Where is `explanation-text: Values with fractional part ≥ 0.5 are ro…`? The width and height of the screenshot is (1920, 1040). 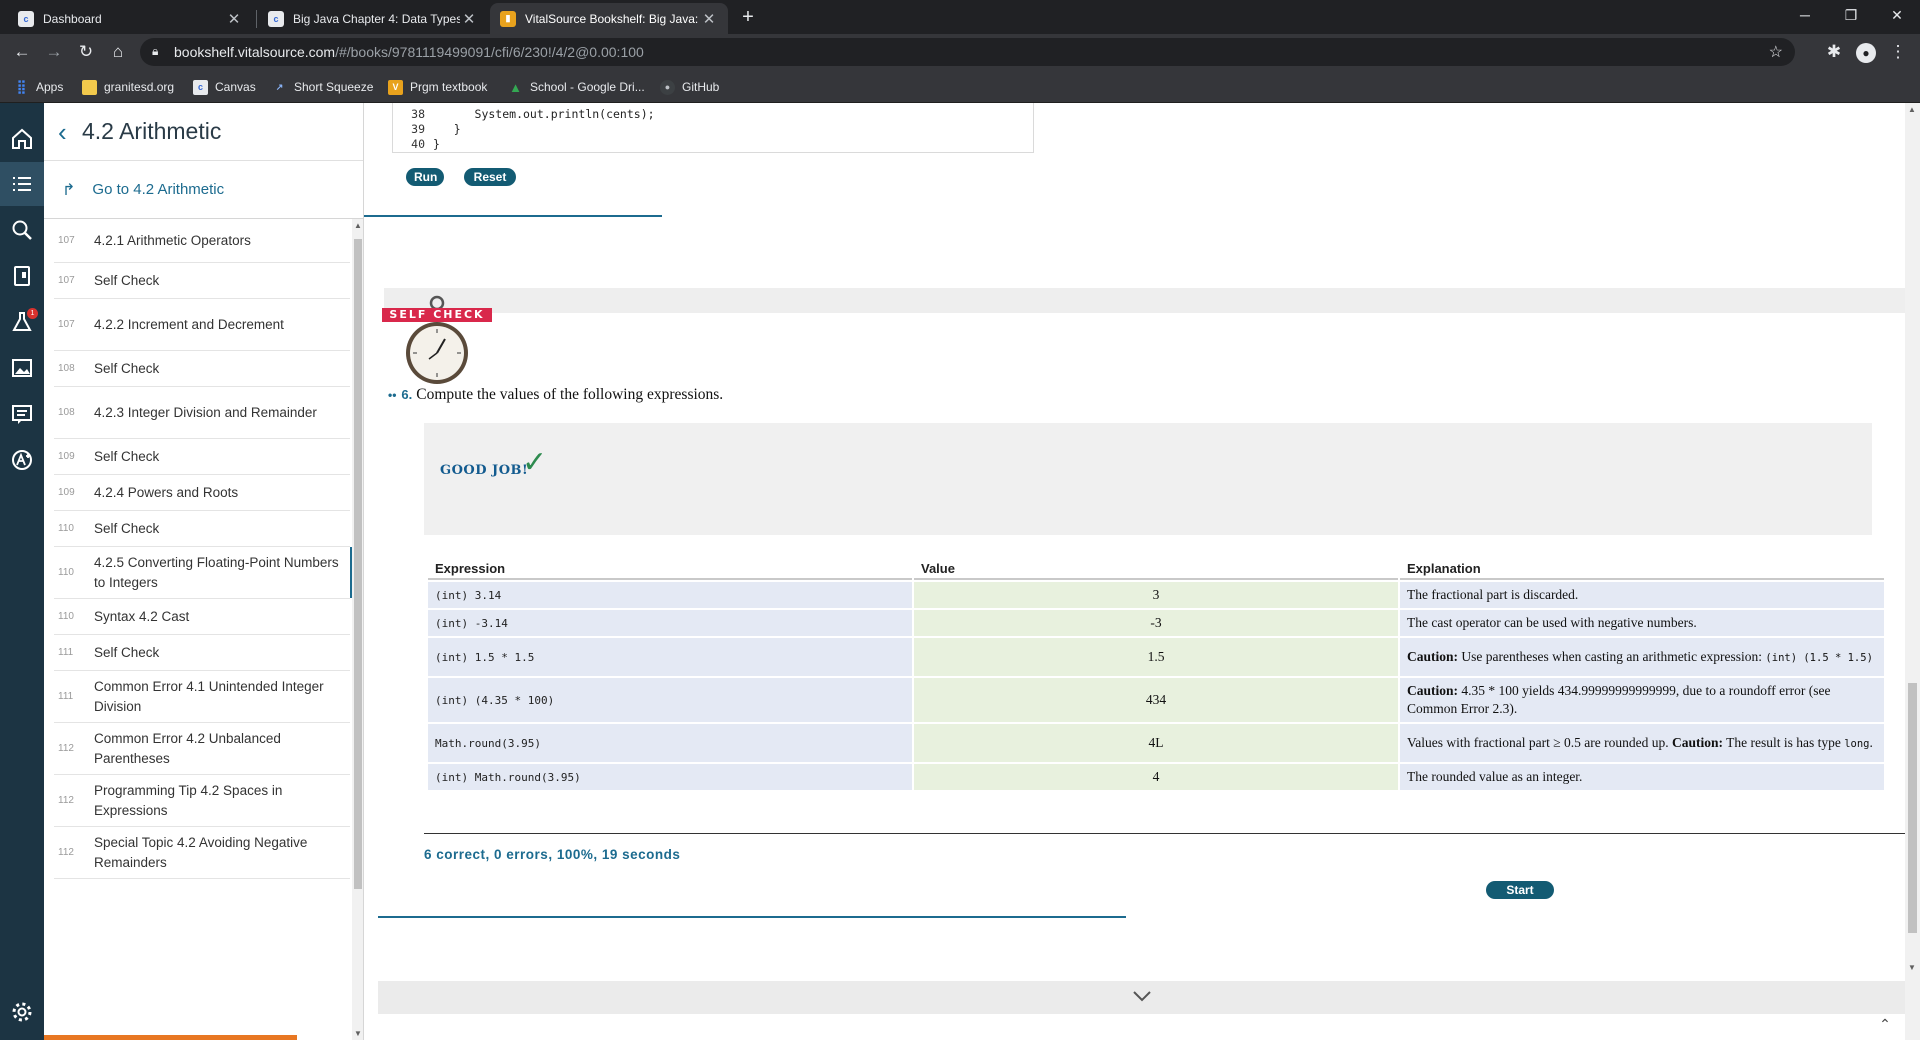 explanation-text: Values with fractional part ≥ 0.5 are ro… is located at coordinates (1539, 742).